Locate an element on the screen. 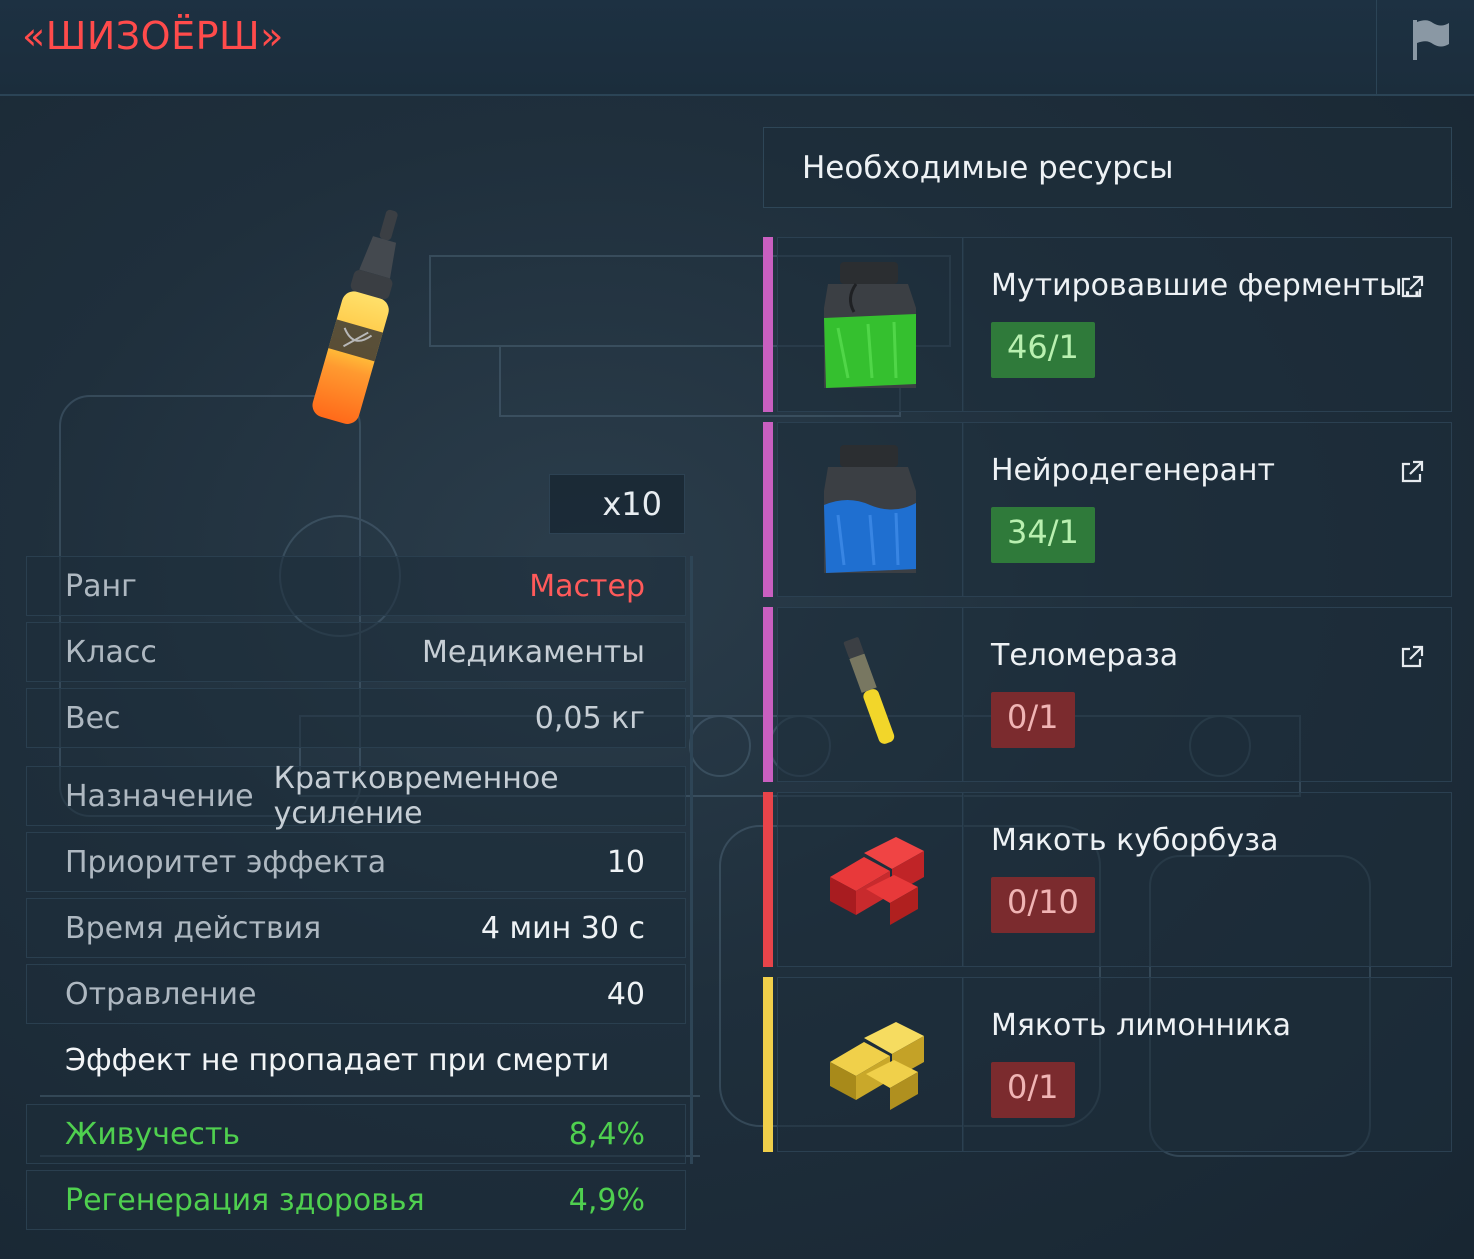 This screenshot has height=1259, width=1474. stat-row-note: Эффект не пропадает при смерти is located at coordinates (356, 1060).